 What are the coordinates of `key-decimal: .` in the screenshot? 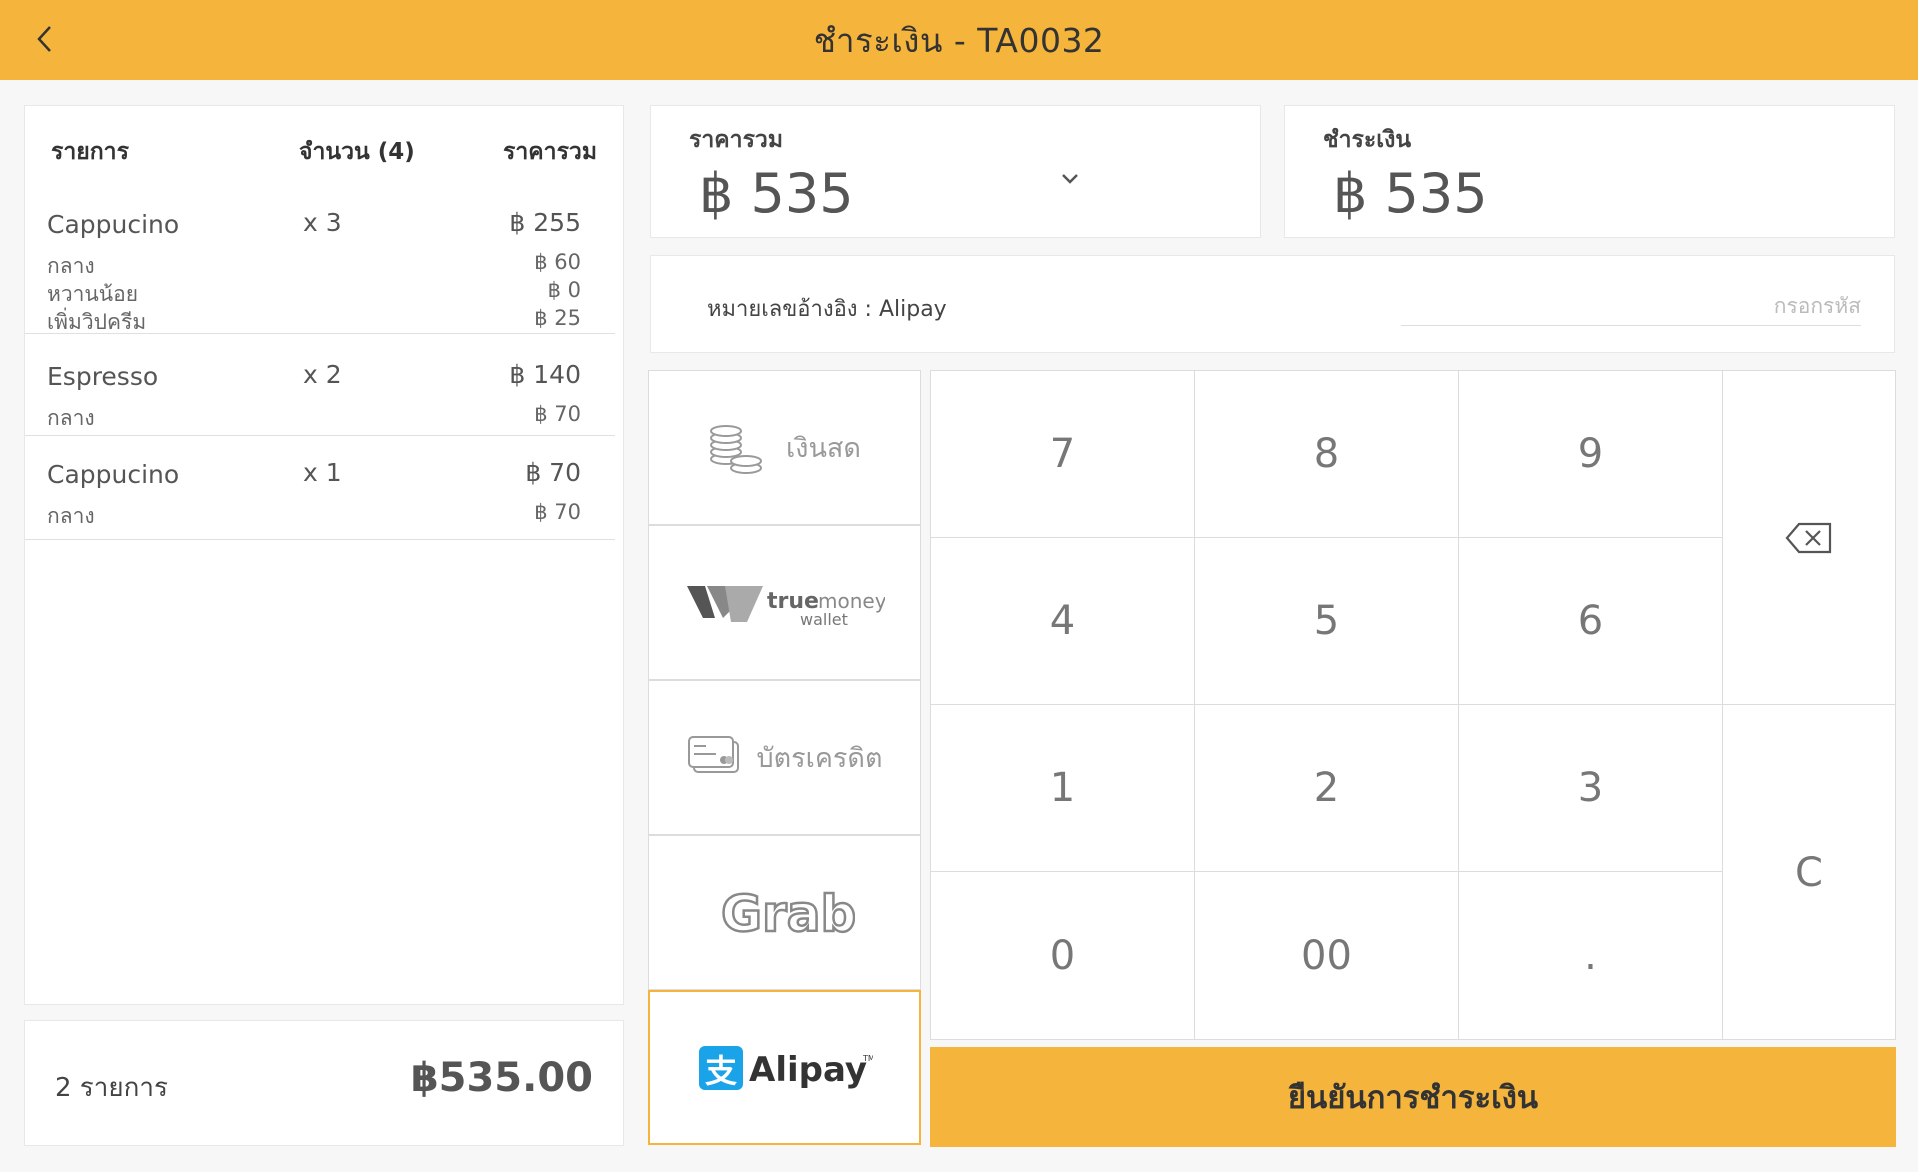 It's located at (1591, 956).